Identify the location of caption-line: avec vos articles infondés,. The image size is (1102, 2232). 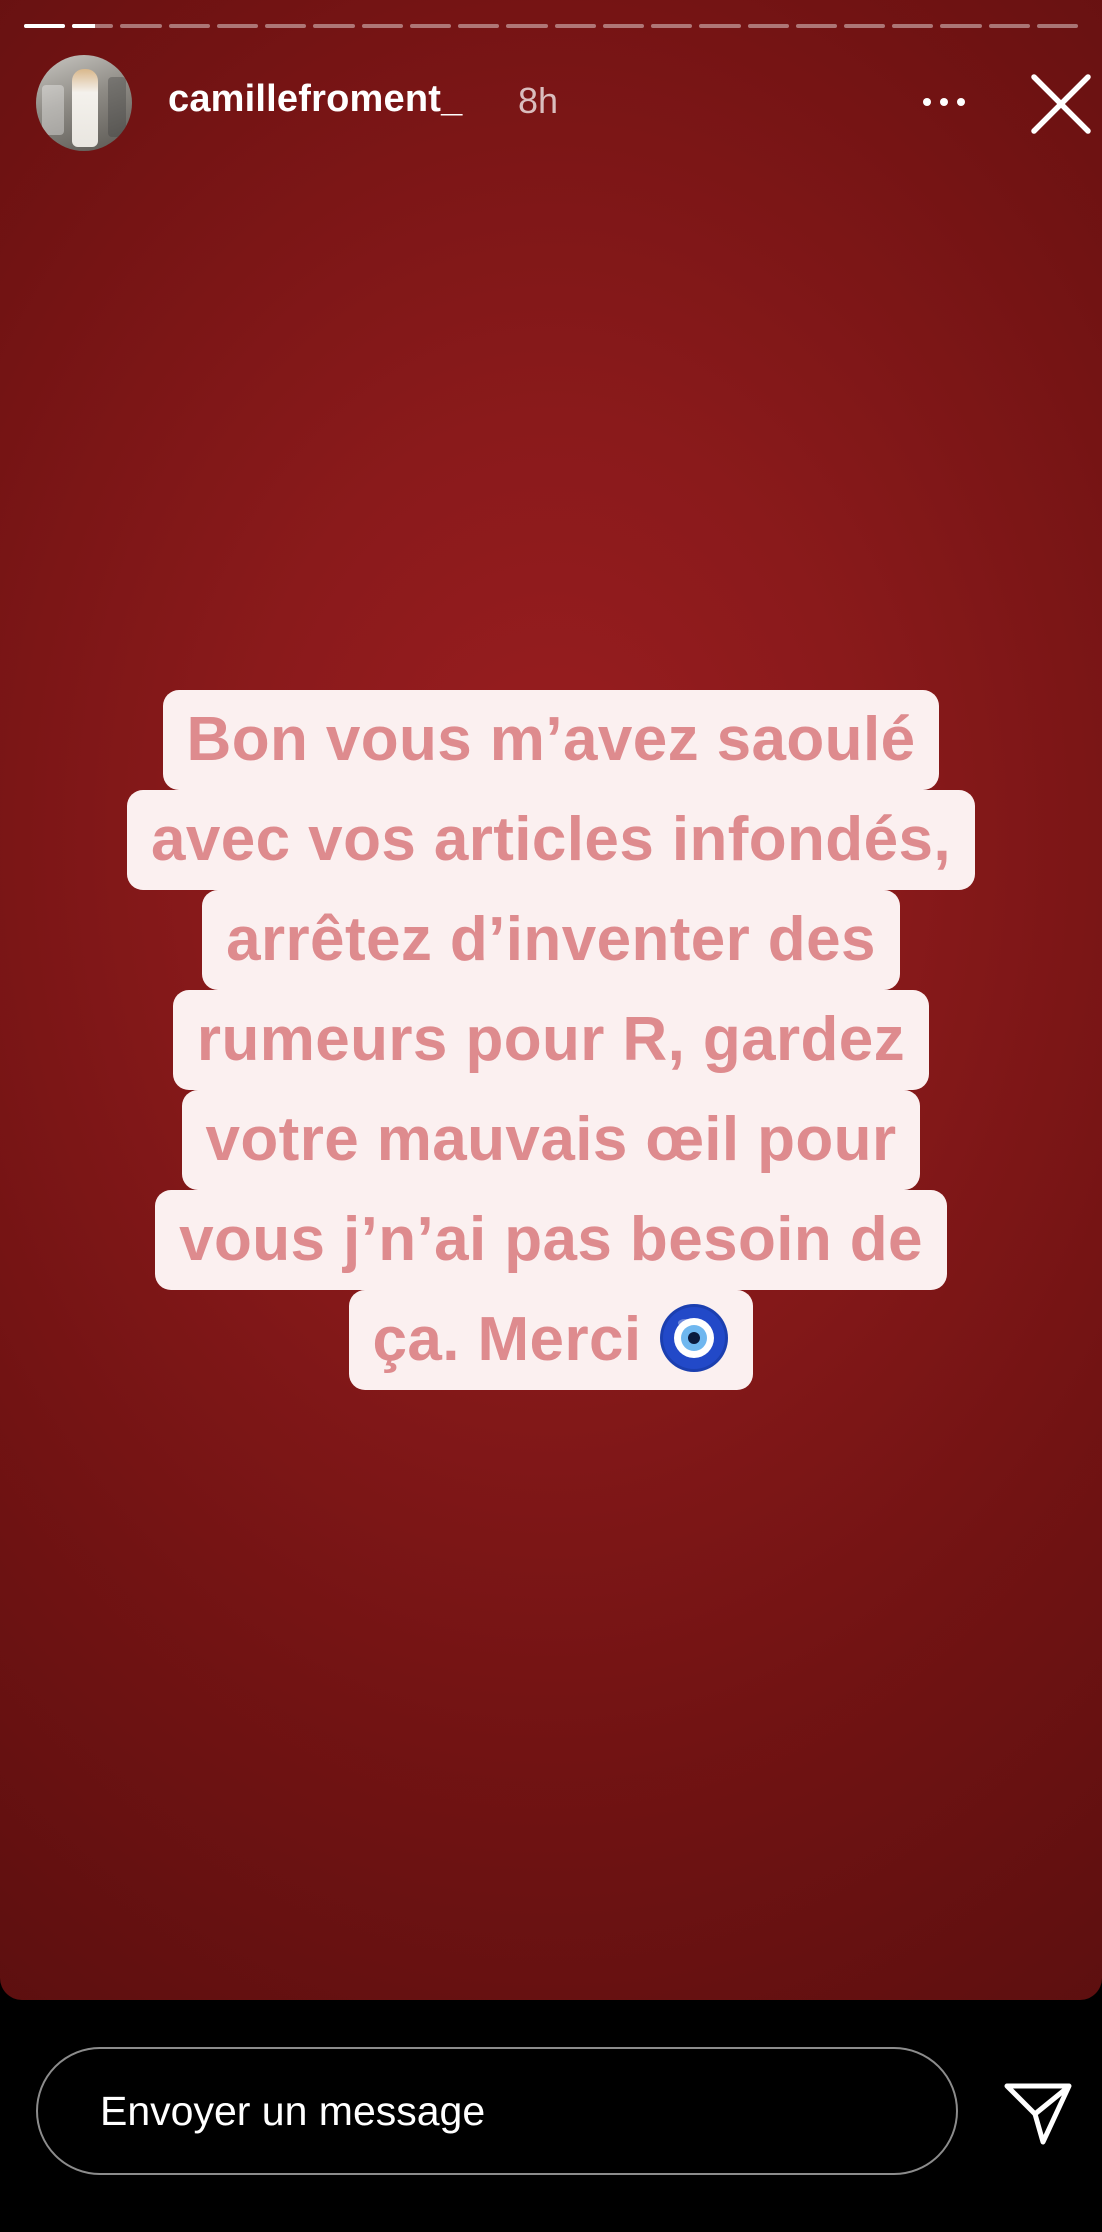
(551, 840).